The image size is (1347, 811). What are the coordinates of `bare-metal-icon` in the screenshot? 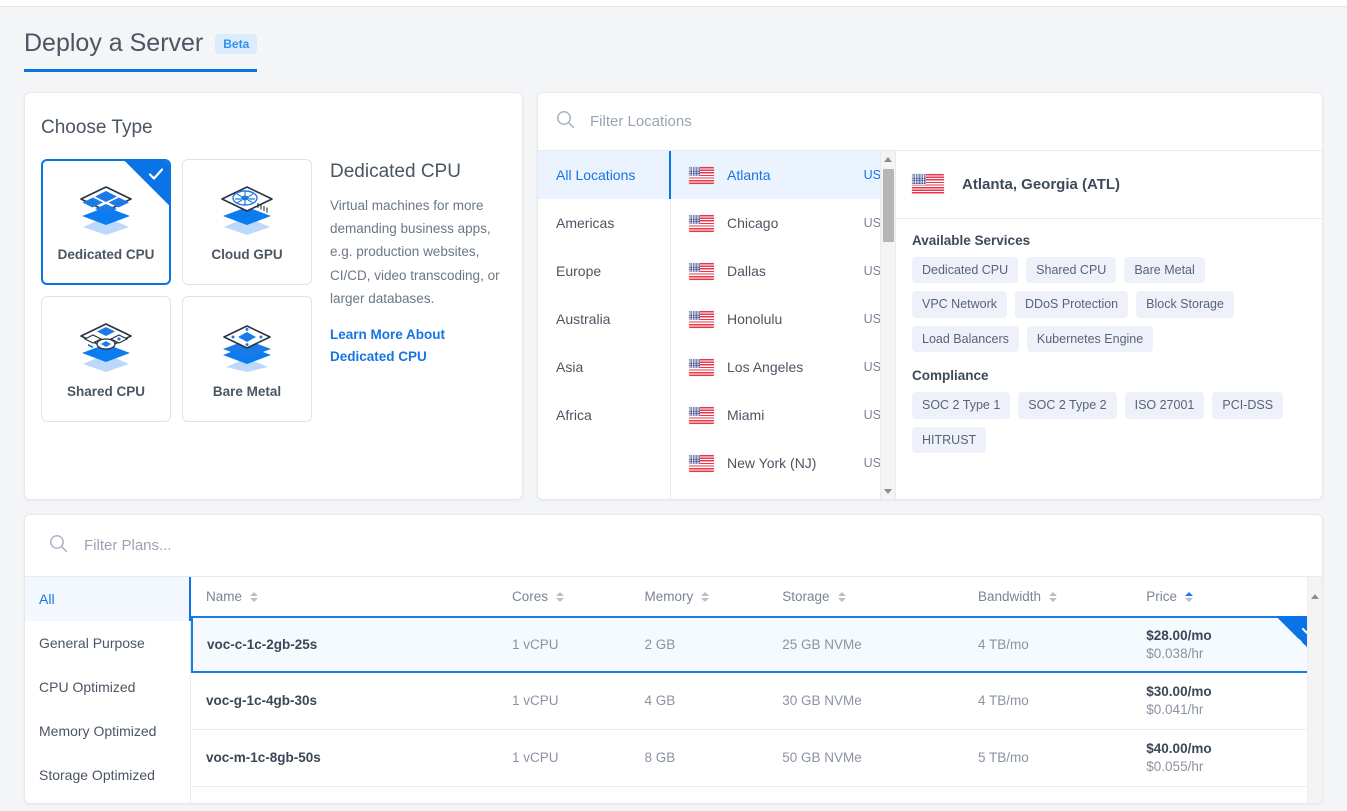 It's located at (247, 348).